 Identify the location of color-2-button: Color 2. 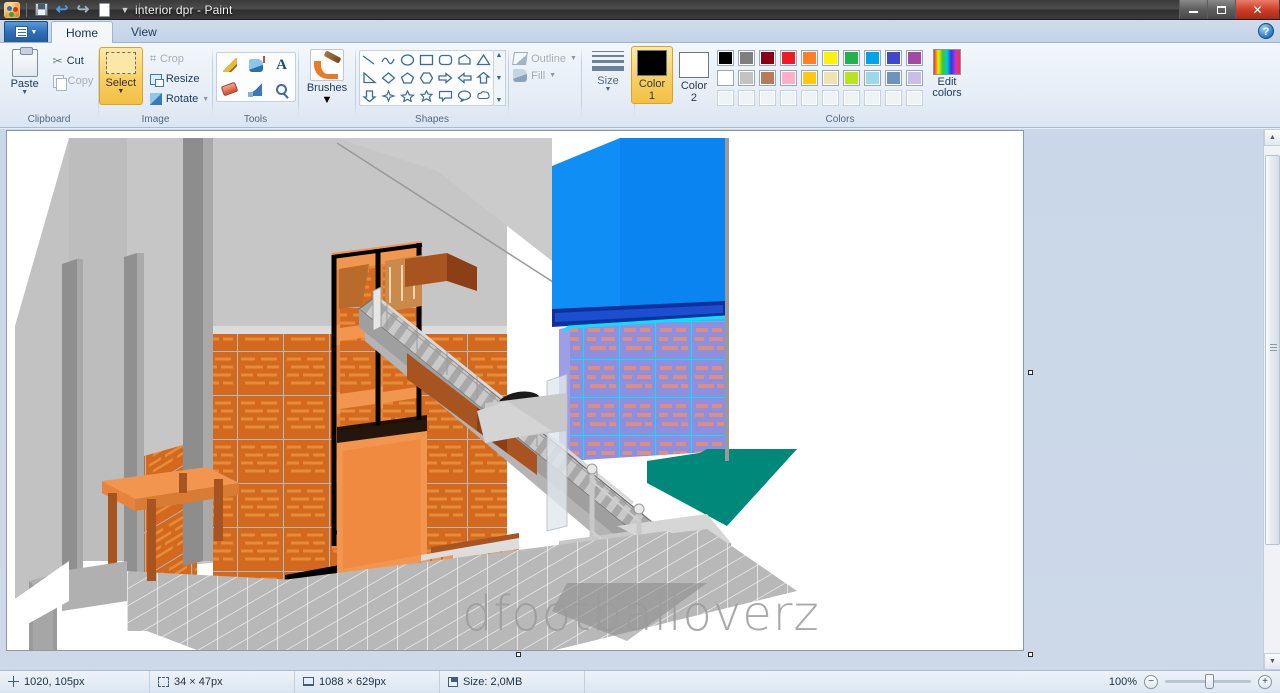
(694, 75).